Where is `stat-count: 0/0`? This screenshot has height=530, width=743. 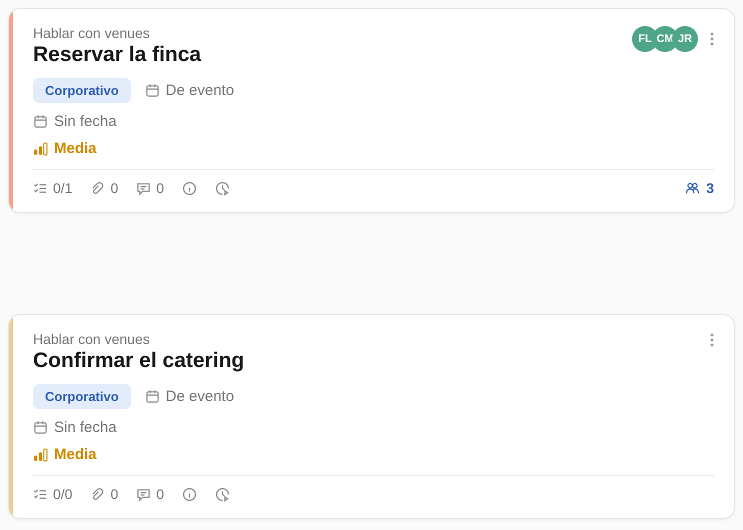
stat-count: 0/0 is located at coordinates (62, 494).